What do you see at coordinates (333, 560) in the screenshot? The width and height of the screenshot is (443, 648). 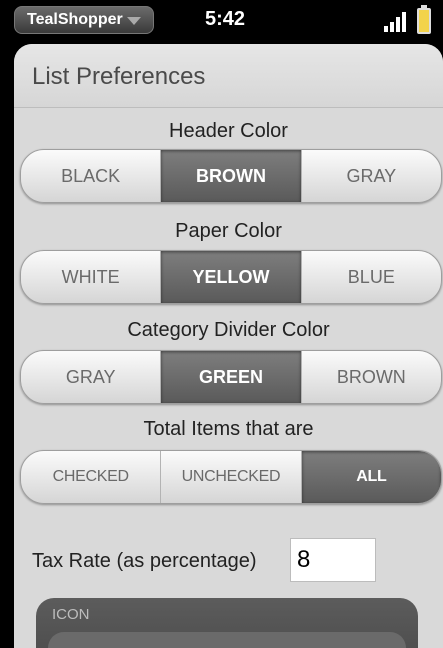 I see `tax-rate-input` at bounding box center [333, 560].